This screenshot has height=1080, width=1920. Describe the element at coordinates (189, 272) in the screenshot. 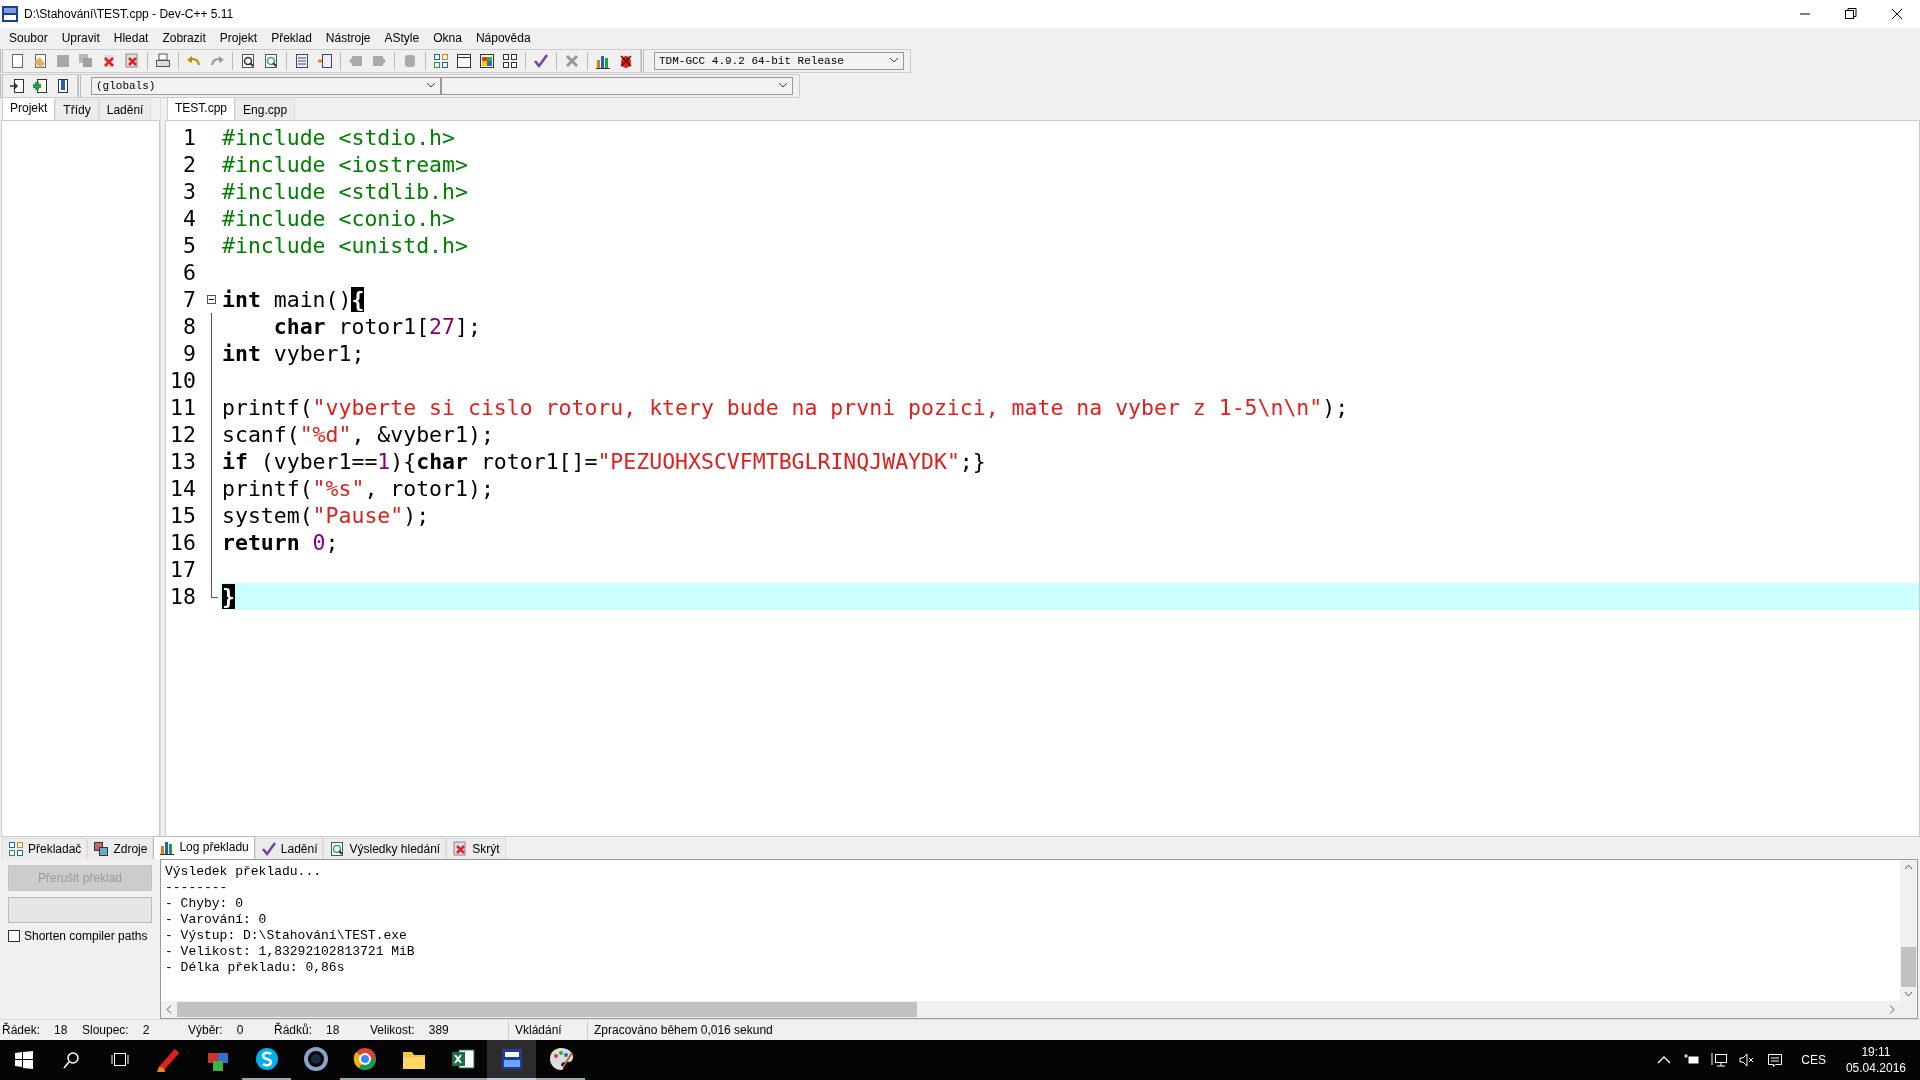

I see `line-number: 6` at that location.